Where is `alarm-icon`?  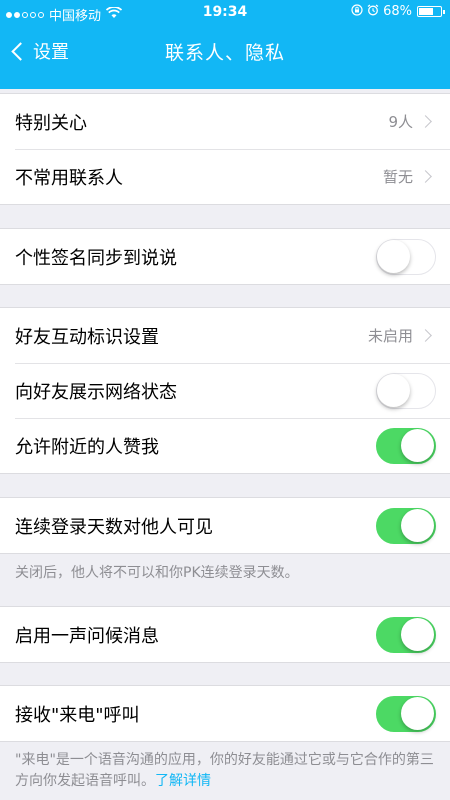 alarm-icon is located at coordinates (373, 11).